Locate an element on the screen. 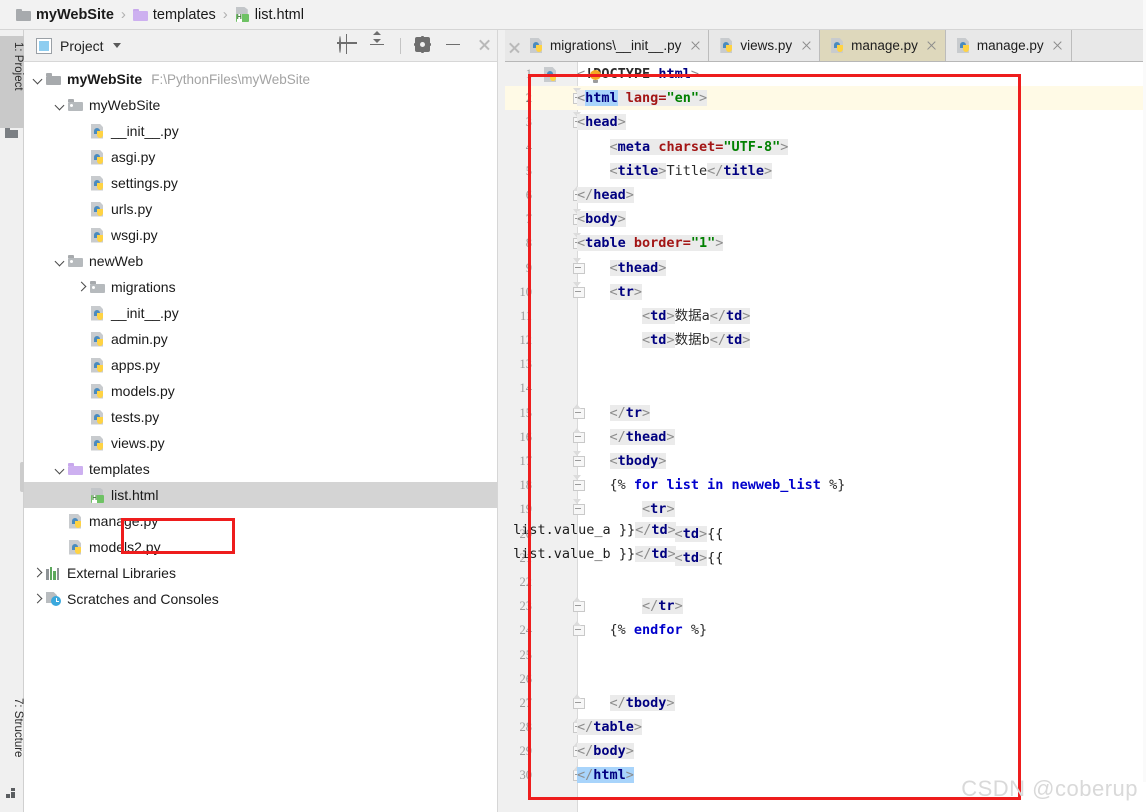  tree-item-models-py: models.py is located at coordinates (264, 391).